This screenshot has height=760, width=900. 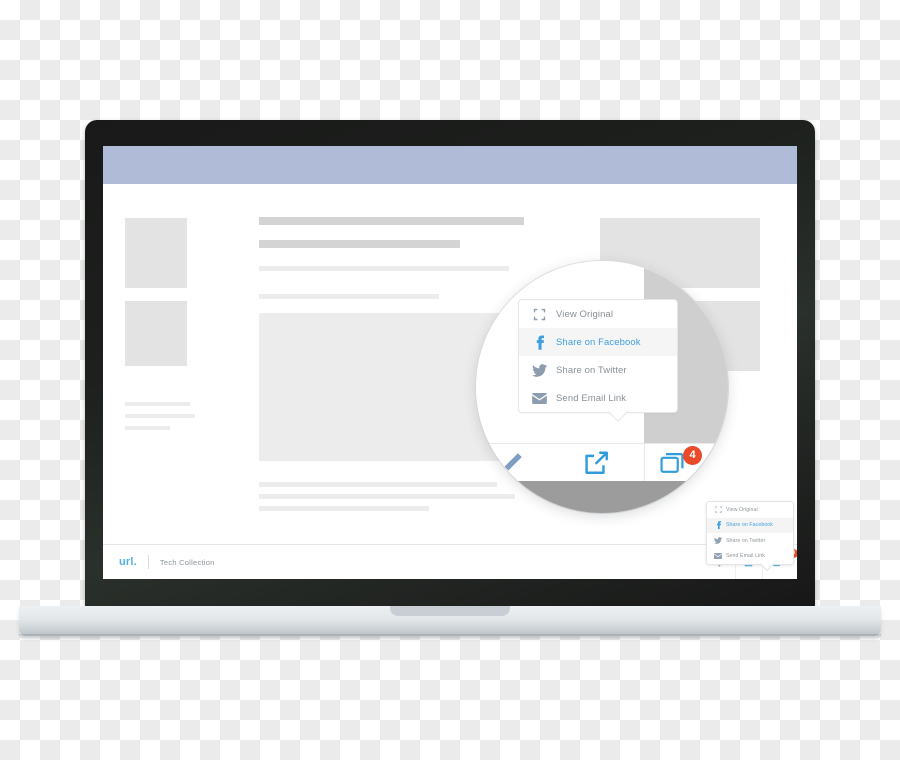 I want to click on menu-item-share-facebook: Share on Facebook, so click(x=750, y=525).